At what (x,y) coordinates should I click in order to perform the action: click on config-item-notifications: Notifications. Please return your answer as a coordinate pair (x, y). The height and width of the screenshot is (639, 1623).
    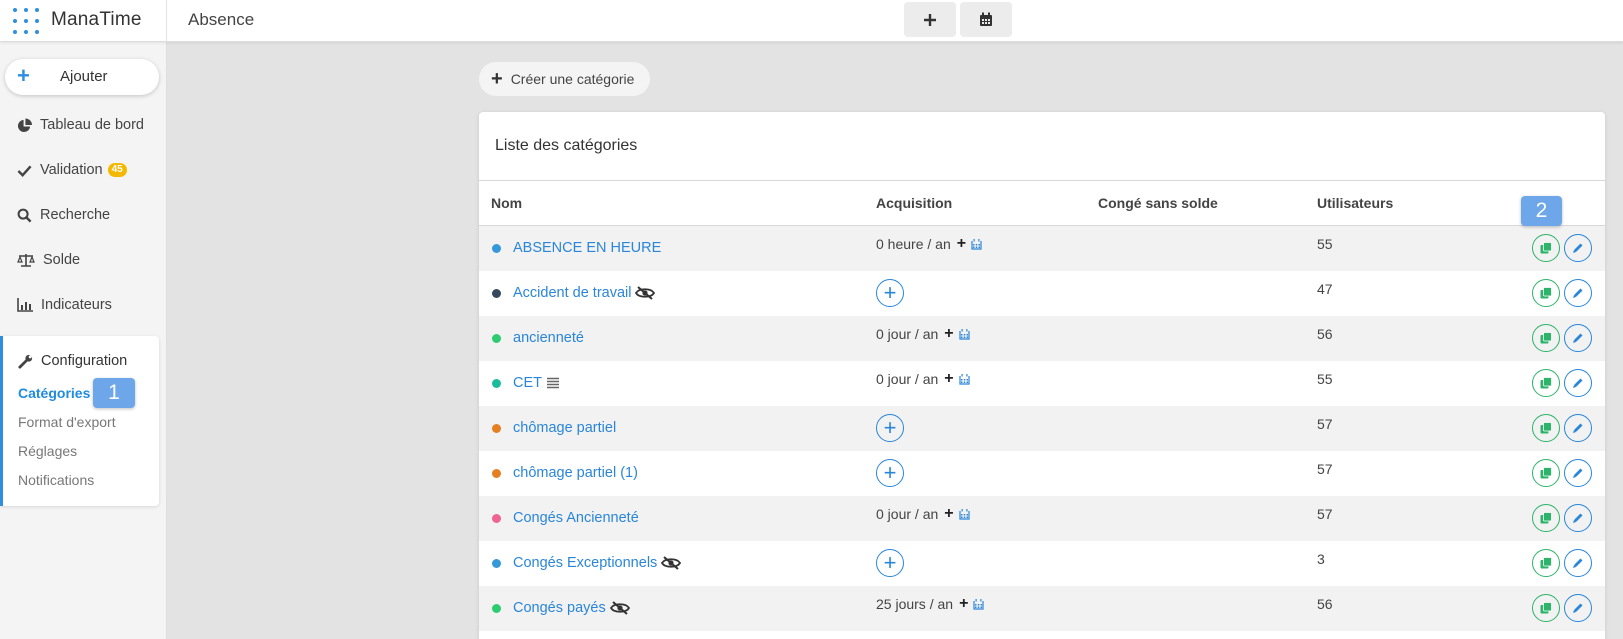
    Looking at the image, I should click on (56, 480).